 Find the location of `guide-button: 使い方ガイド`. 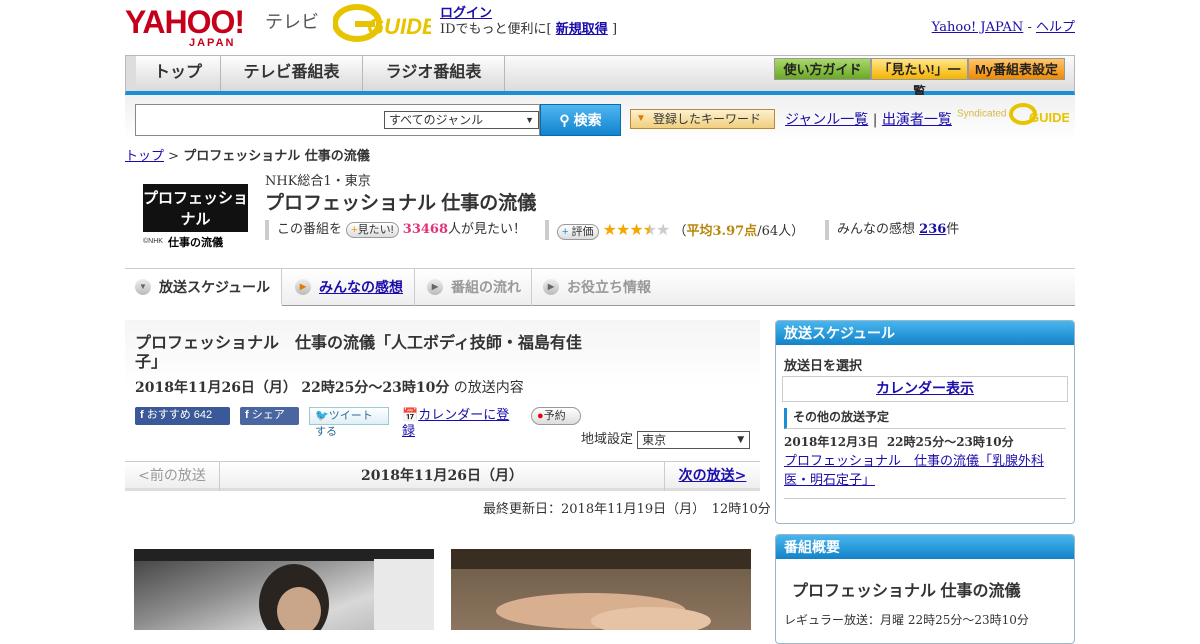

guide-button: 使い方ガイド is located at coordinates (822, 69).